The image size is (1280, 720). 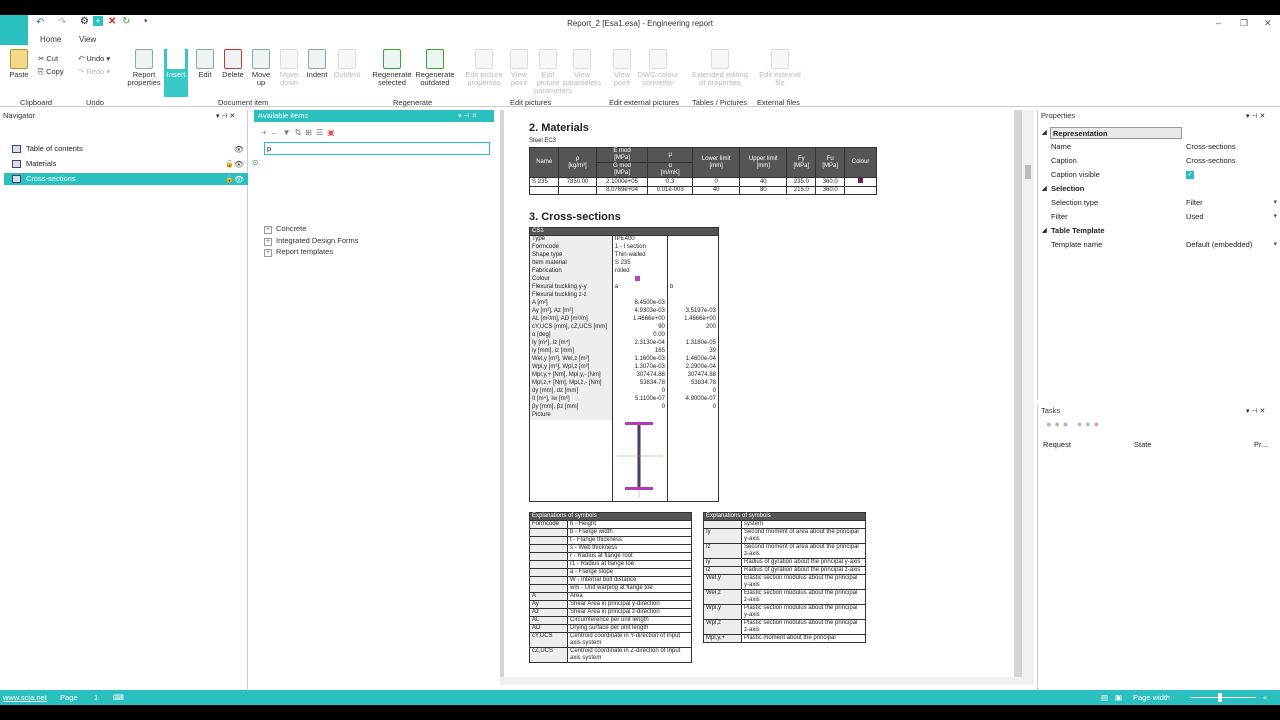 What do you see at coordinates (1268, 23) in the screenshot?
I see `close-window-icon: ✕` at bounding box center [1268, 23].